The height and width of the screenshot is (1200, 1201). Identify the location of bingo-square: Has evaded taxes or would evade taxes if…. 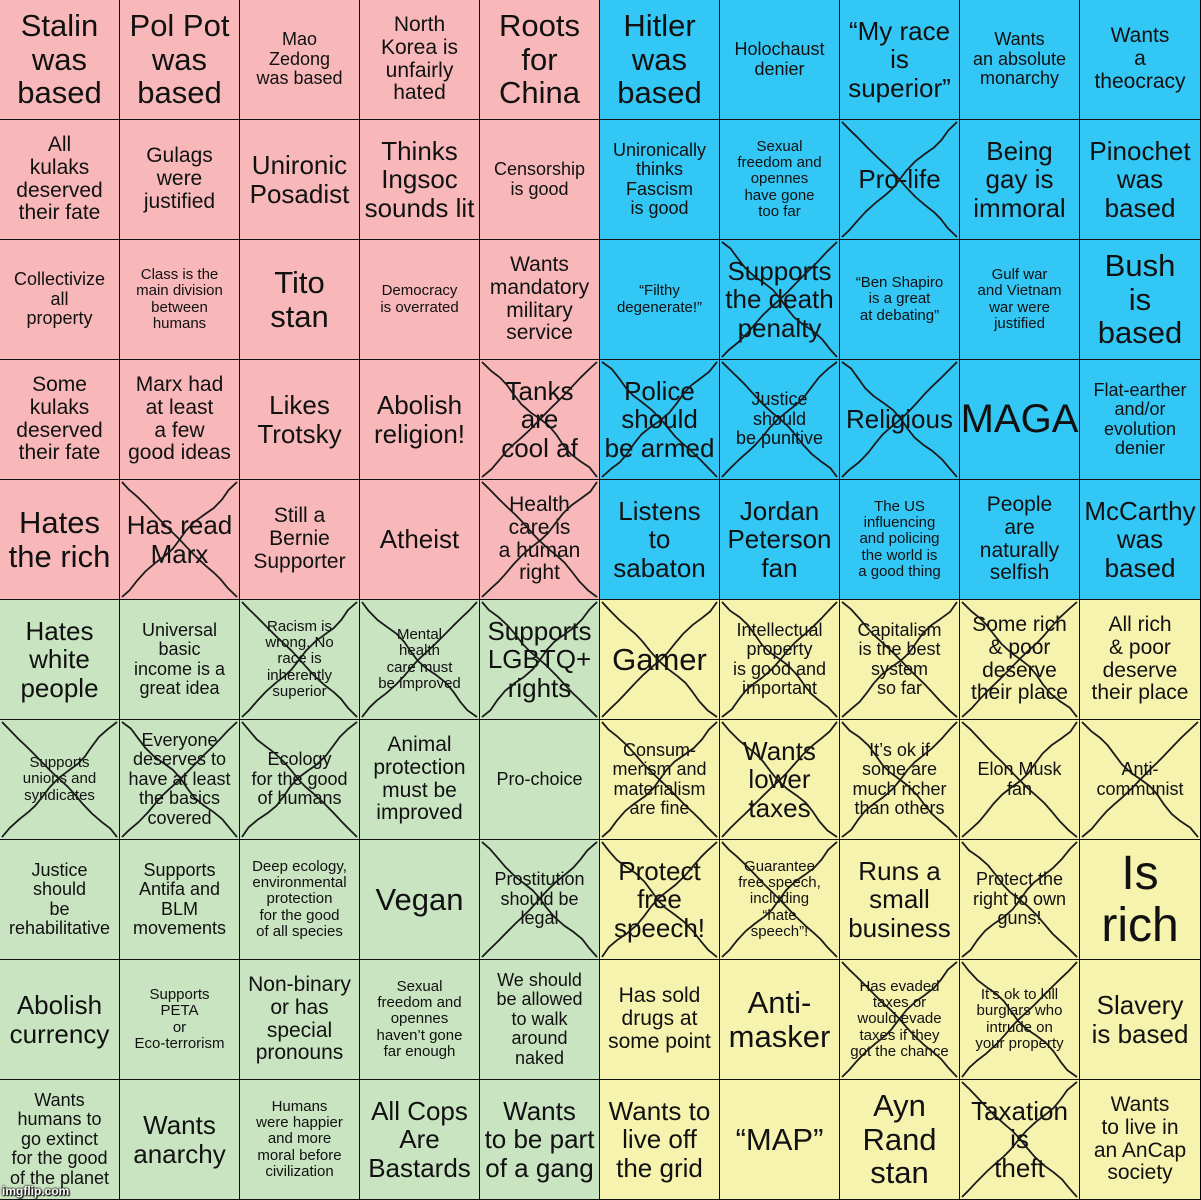
(900, 1020).